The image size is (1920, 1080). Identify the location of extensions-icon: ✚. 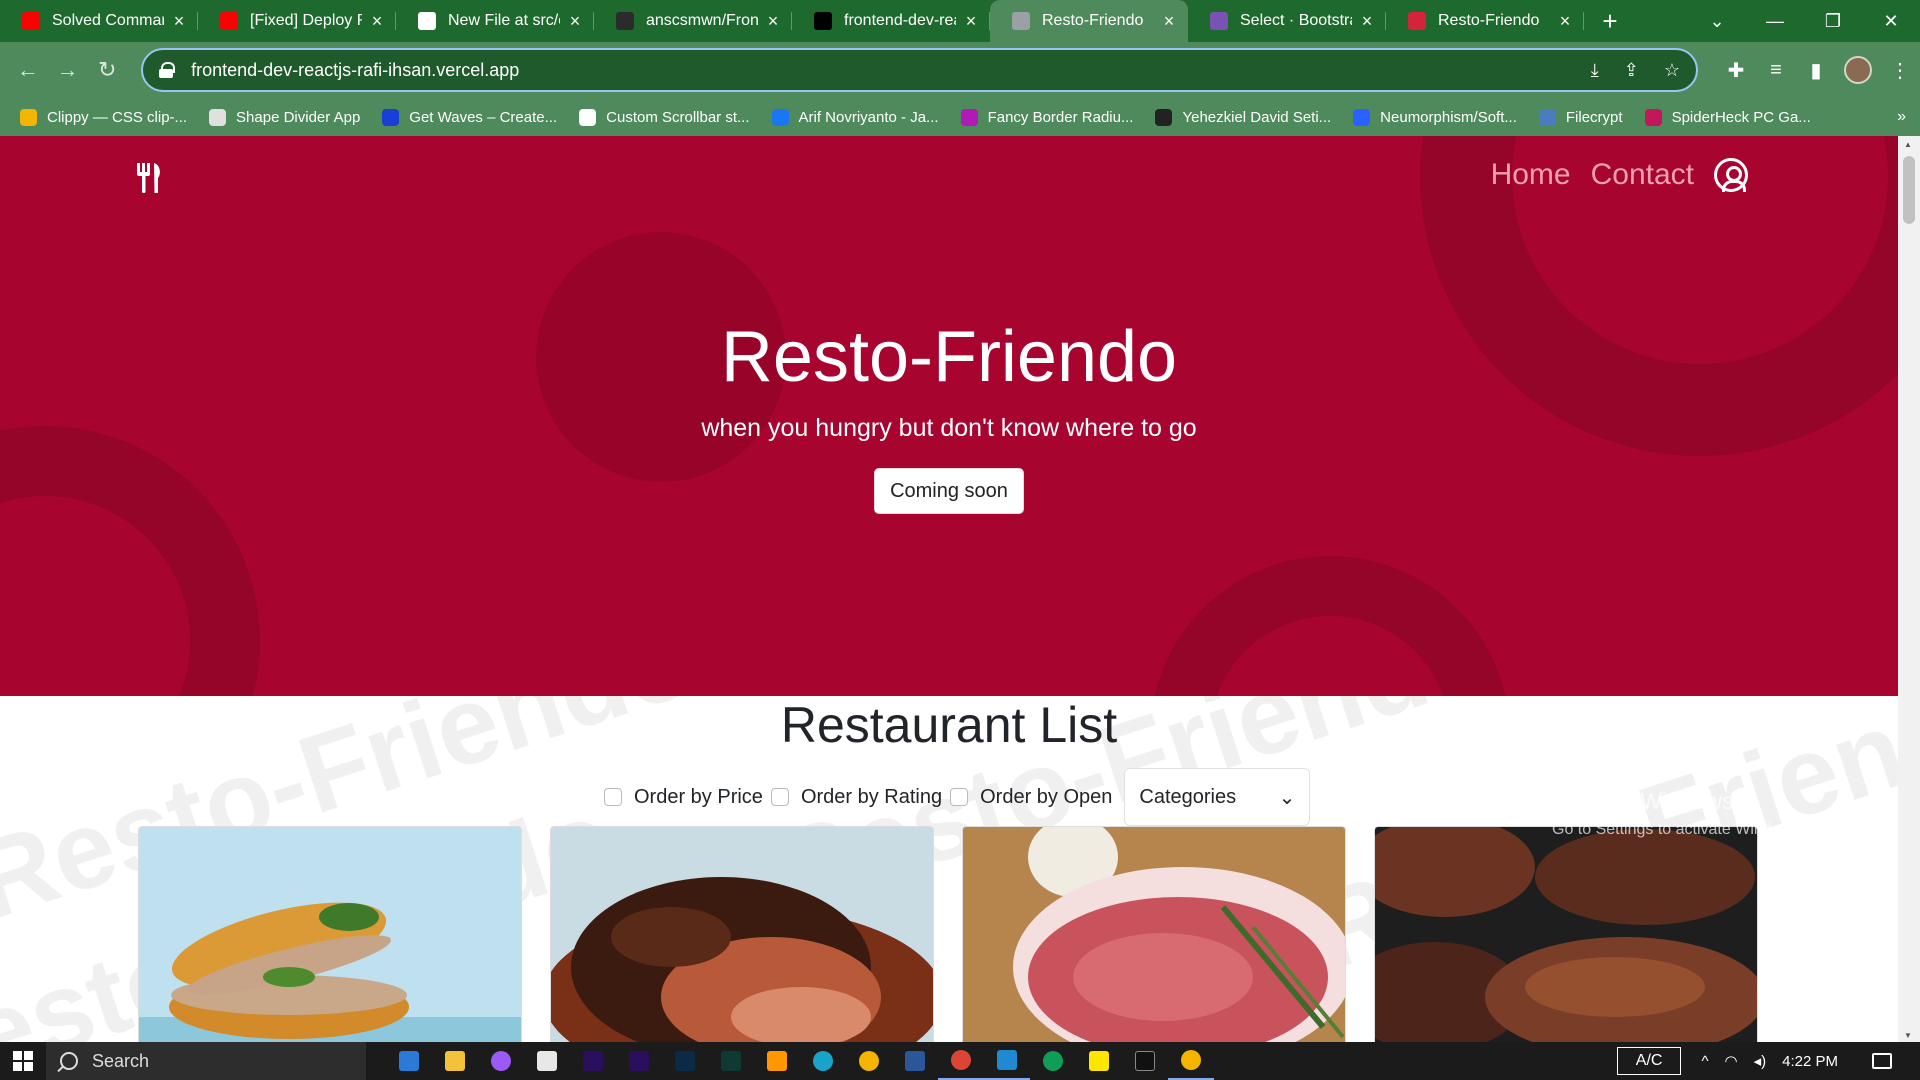
(1736, 70).